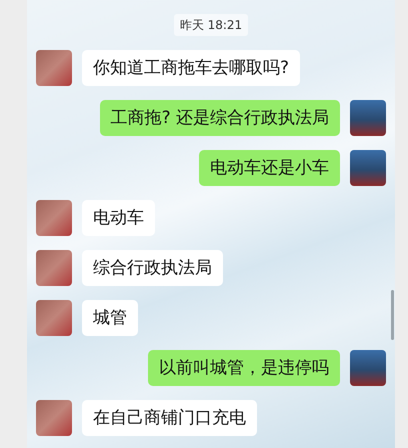  What do you see at coordinates (220, 118) in the screenshot?
I see `message-bubble: 工商拖? 还是综合行政执法局` at bounding box center [220, 118].